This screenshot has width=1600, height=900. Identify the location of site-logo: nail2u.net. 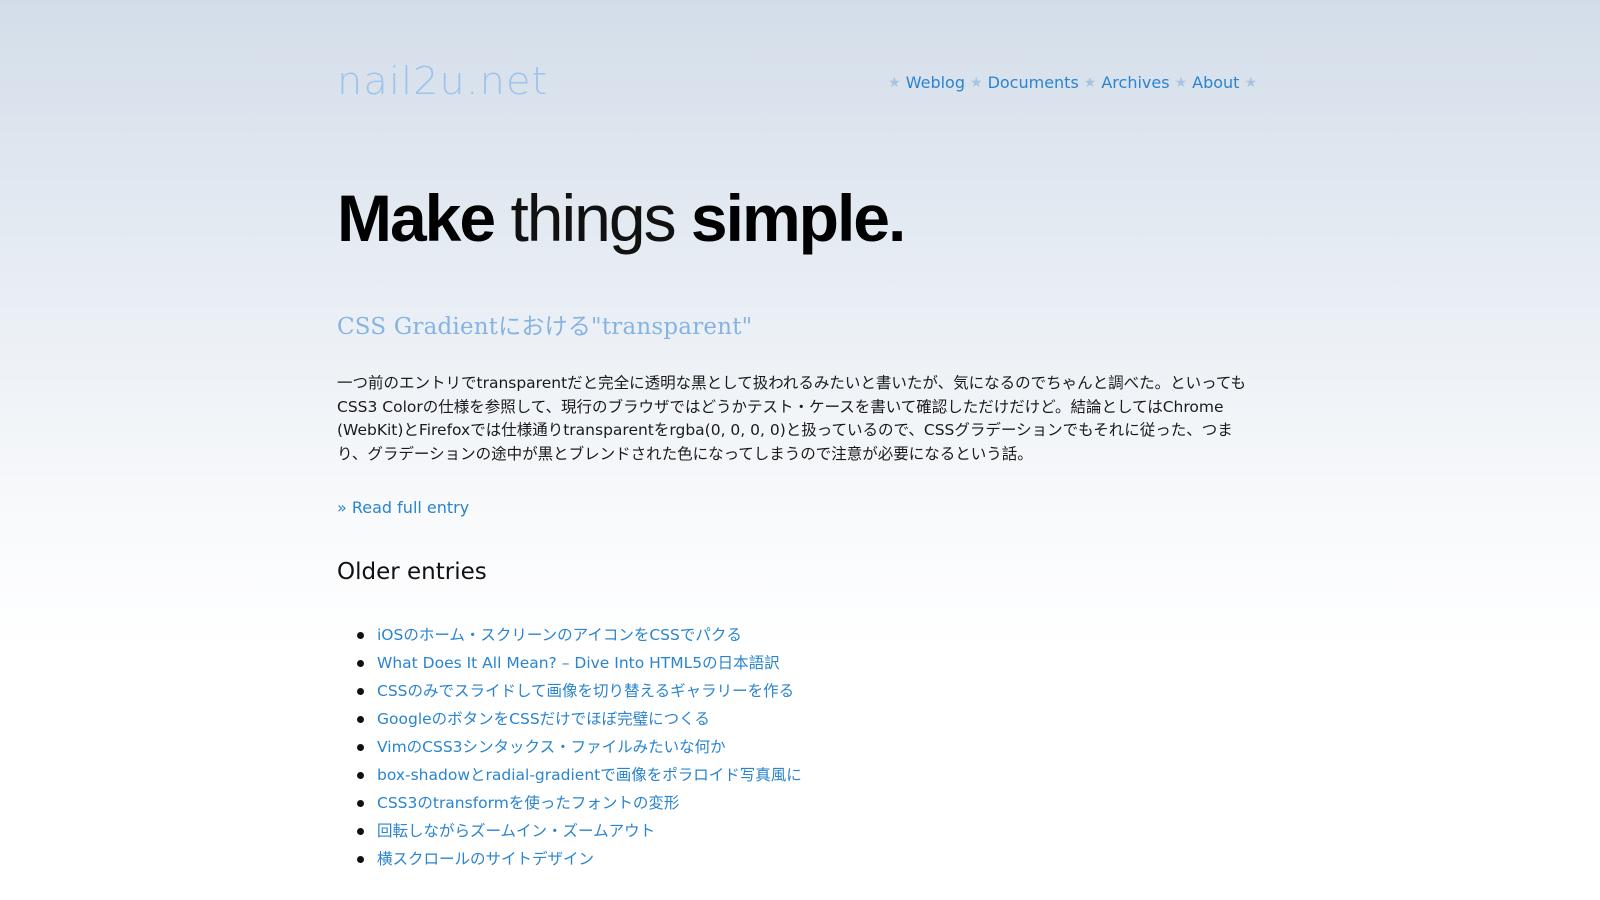
(442, 81).